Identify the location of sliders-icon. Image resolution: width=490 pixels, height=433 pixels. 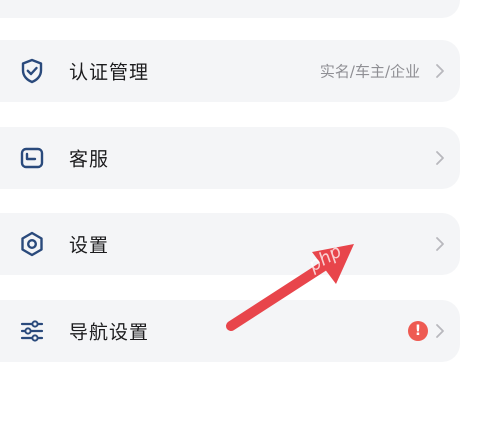
(32, 331).